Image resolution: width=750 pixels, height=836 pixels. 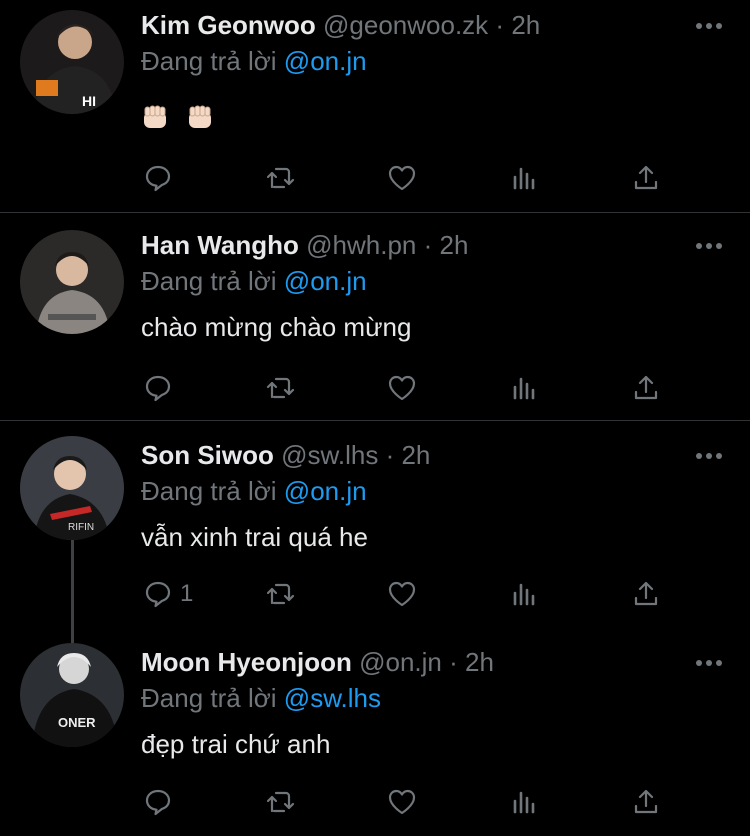 I want to click on svg-text: HI, so click(x=89, y=101).